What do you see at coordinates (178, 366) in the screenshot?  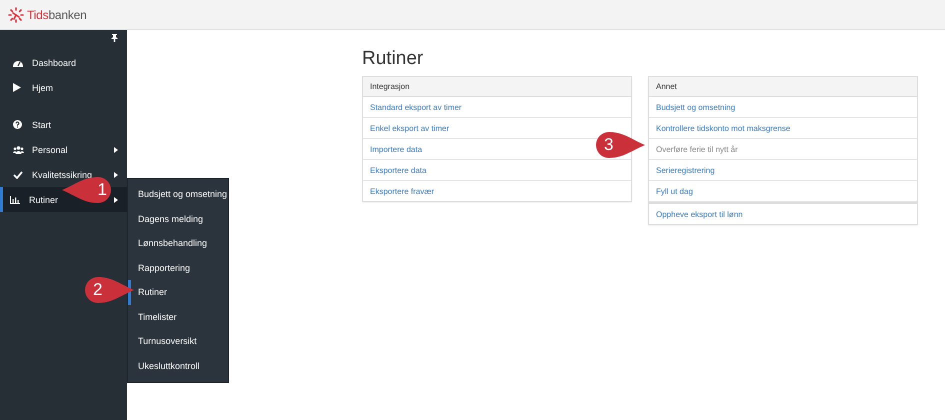 I see `submenu-item: Ukesluttkontroll` at bounding box center [178, 366].